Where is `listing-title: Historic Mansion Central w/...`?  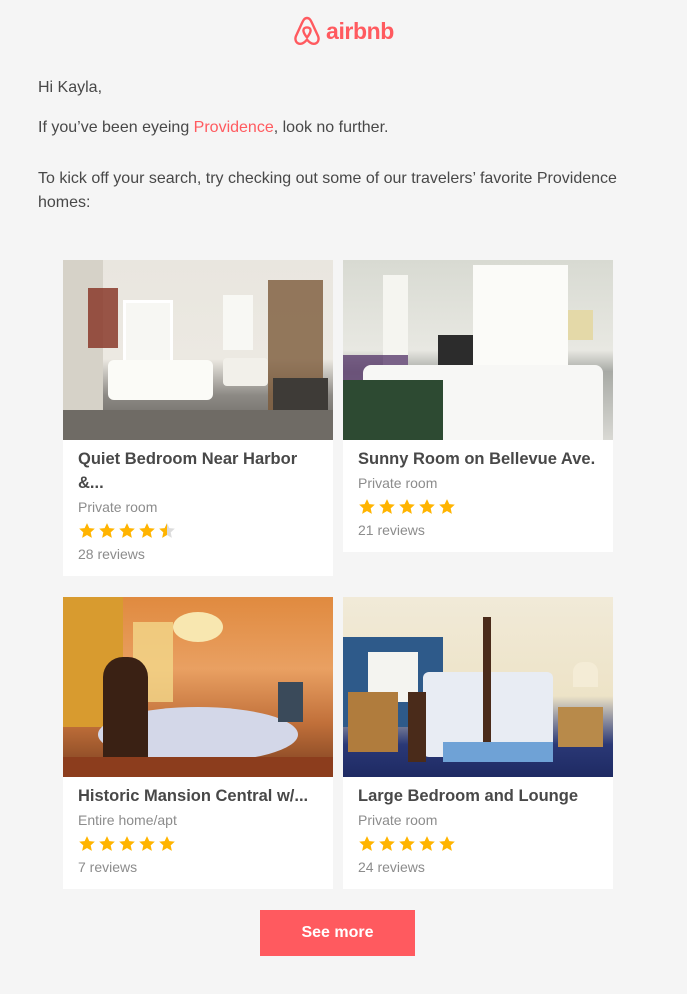
listing-title: Historic Mansion Central w/... is located at coordinates (198, 796).